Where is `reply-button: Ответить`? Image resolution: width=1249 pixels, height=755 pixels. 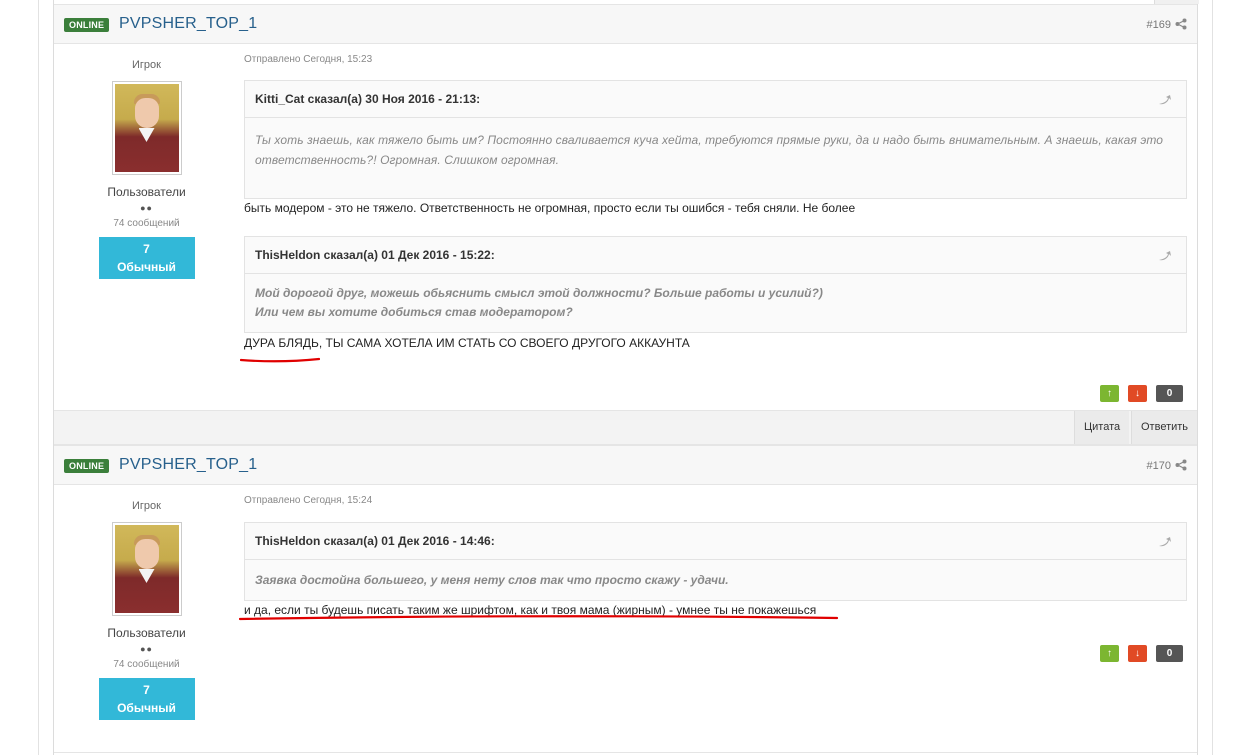
reply-button: Ответить is located at coordinates (1164, 427).